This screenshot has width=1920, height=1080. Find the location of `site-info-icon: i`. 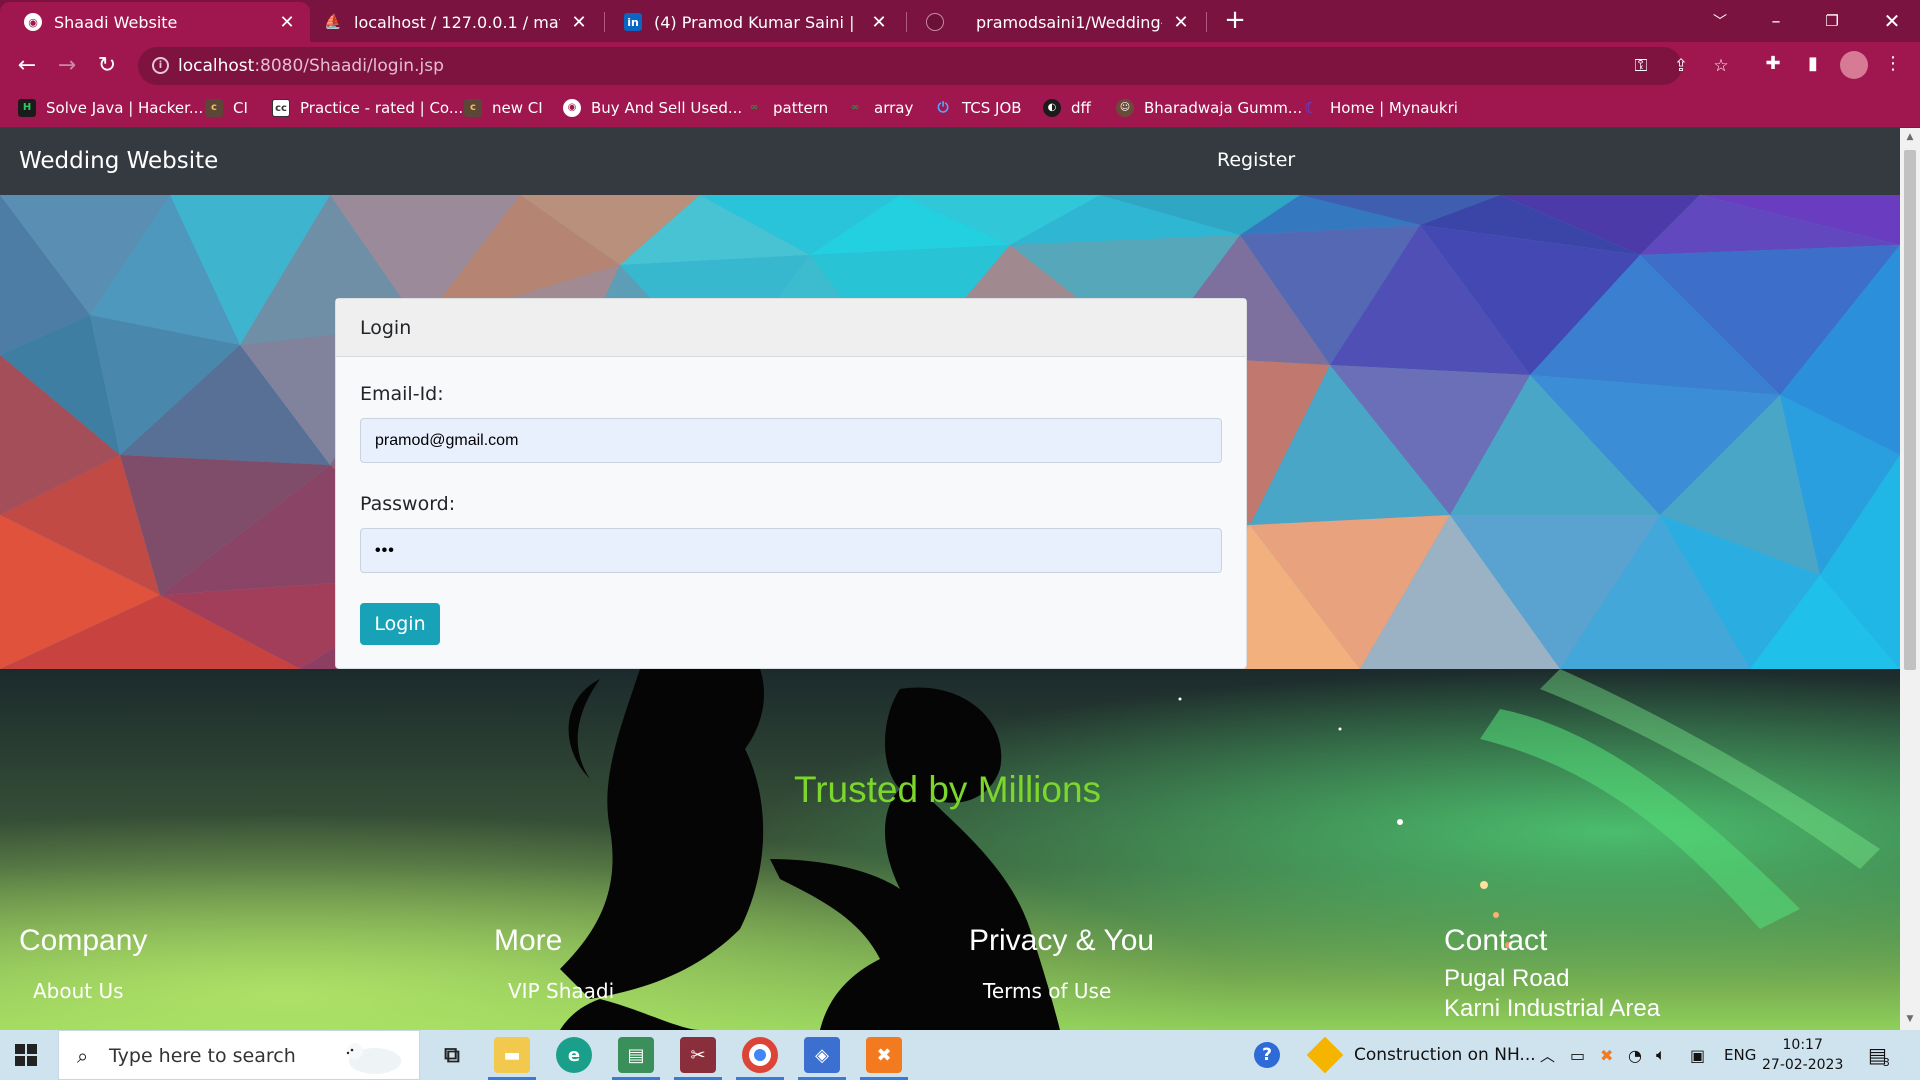

site-info-icon: i is located at coordinates (160, 65).